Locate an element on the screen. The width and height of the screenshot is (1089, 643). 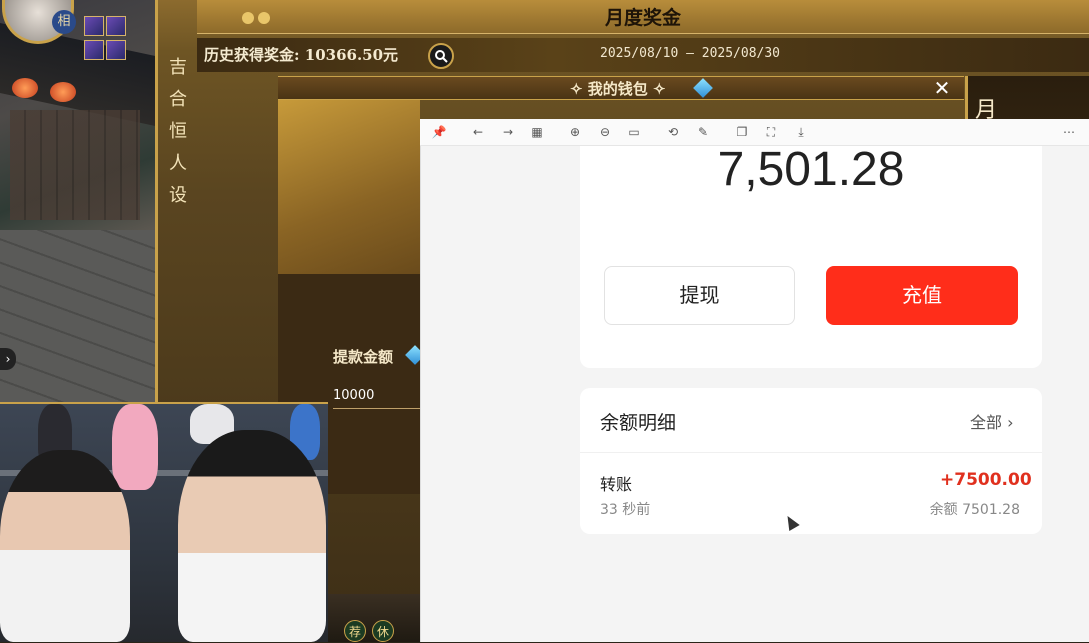
wallet-title: ✧ 我的钱包 ✧ is located at coordinates (618, 88).